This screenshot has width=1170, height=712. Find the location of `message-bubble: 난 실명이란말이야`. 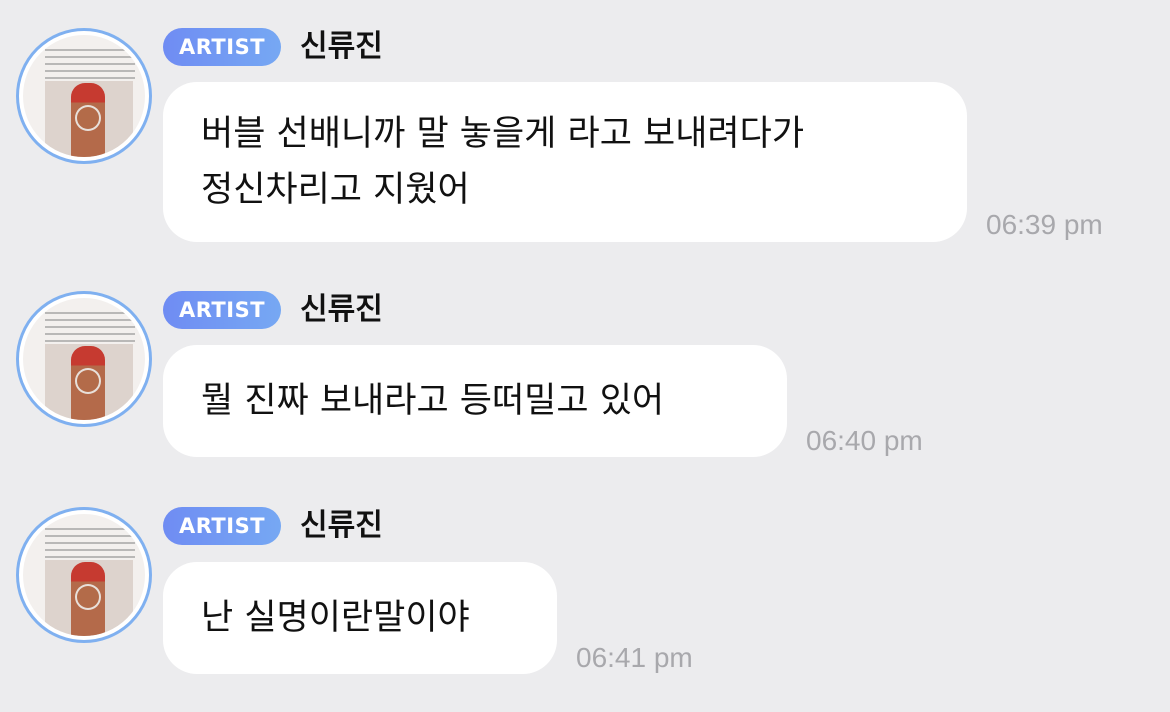

message-bubble: 난 실명이란말이야 is located at coordinates (360, 618).